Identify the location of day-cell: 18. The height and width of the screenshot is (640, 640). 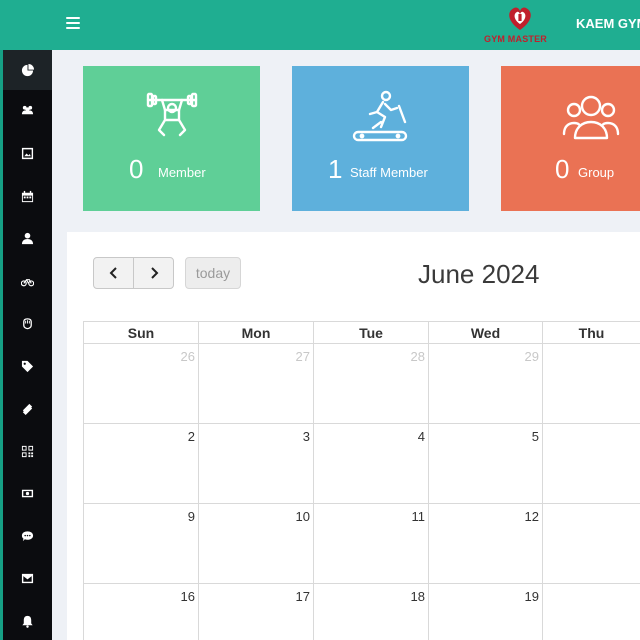
(371, 612).